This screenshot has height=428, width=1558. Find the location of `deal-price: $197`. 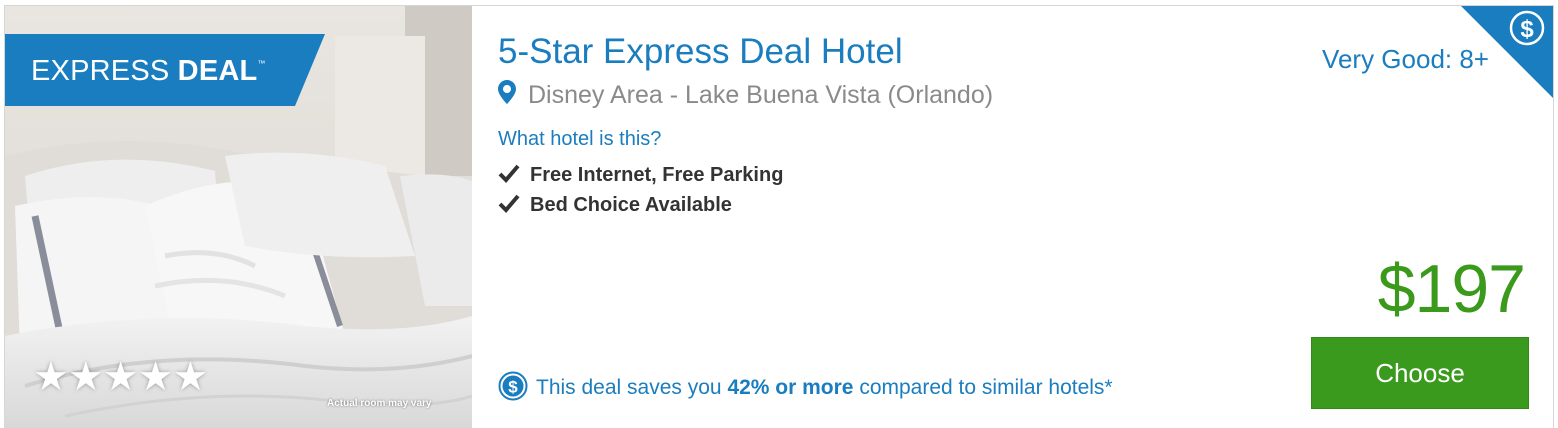

deal-price: $197 is located at coordinates (1451, 289).